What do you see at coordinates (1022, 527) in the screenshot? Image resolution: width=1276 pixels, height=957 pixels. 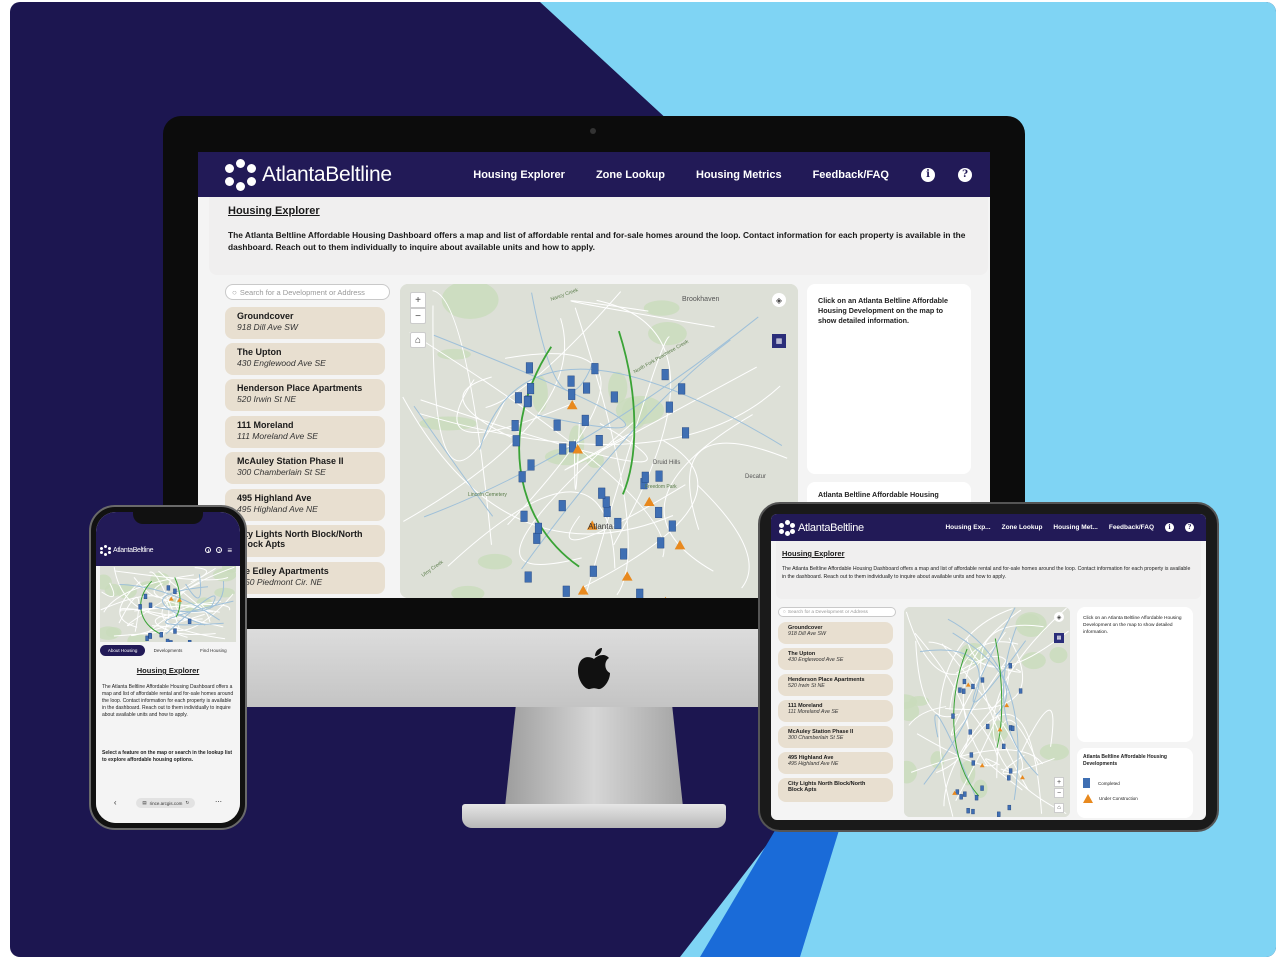 I see `tablet-nav-zone-lookup: Zone Lookup` at bounding box center [1022, 527].